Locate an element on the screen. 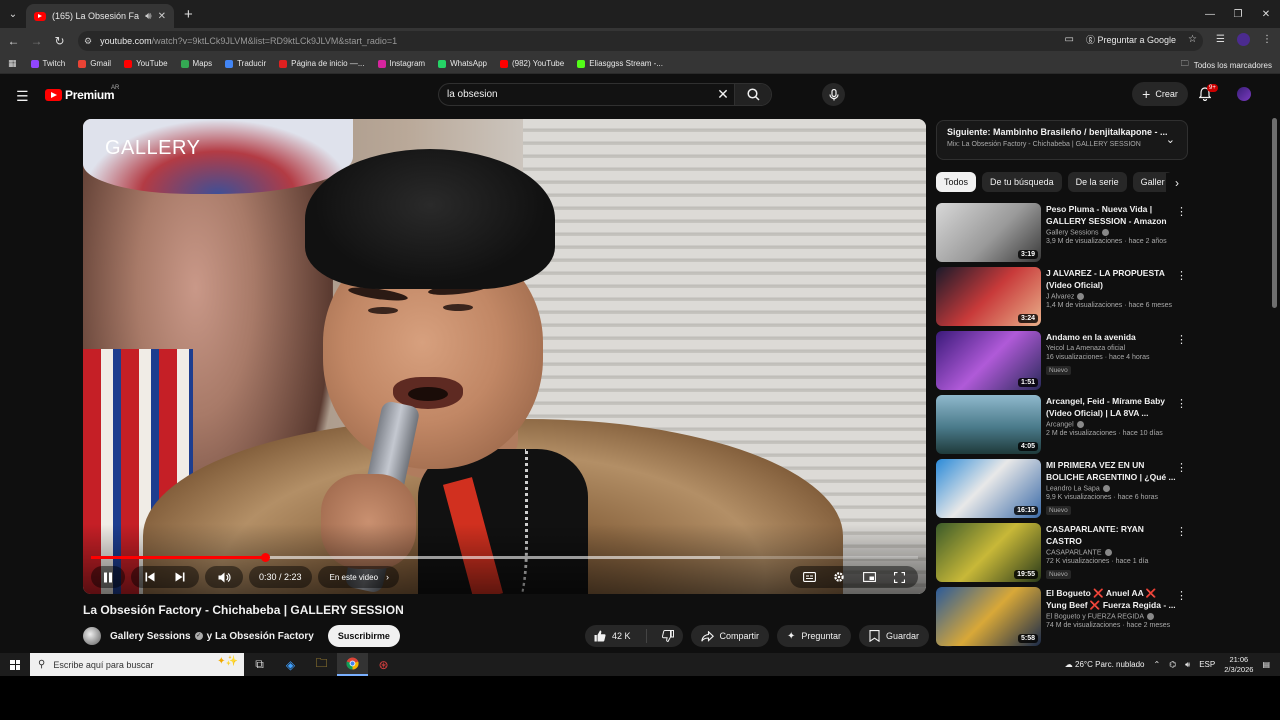 This screenshot has height=720, width=1280. chevron-down-icon: ⌄ is located at coordinates (1170, 139).